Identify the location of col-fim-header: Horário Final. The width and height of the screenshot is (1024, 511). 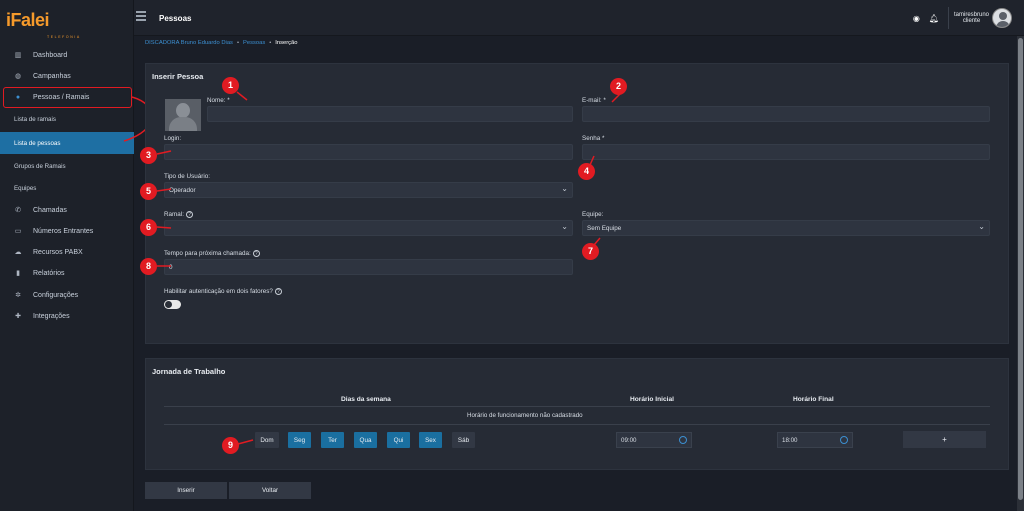
(813, 399).